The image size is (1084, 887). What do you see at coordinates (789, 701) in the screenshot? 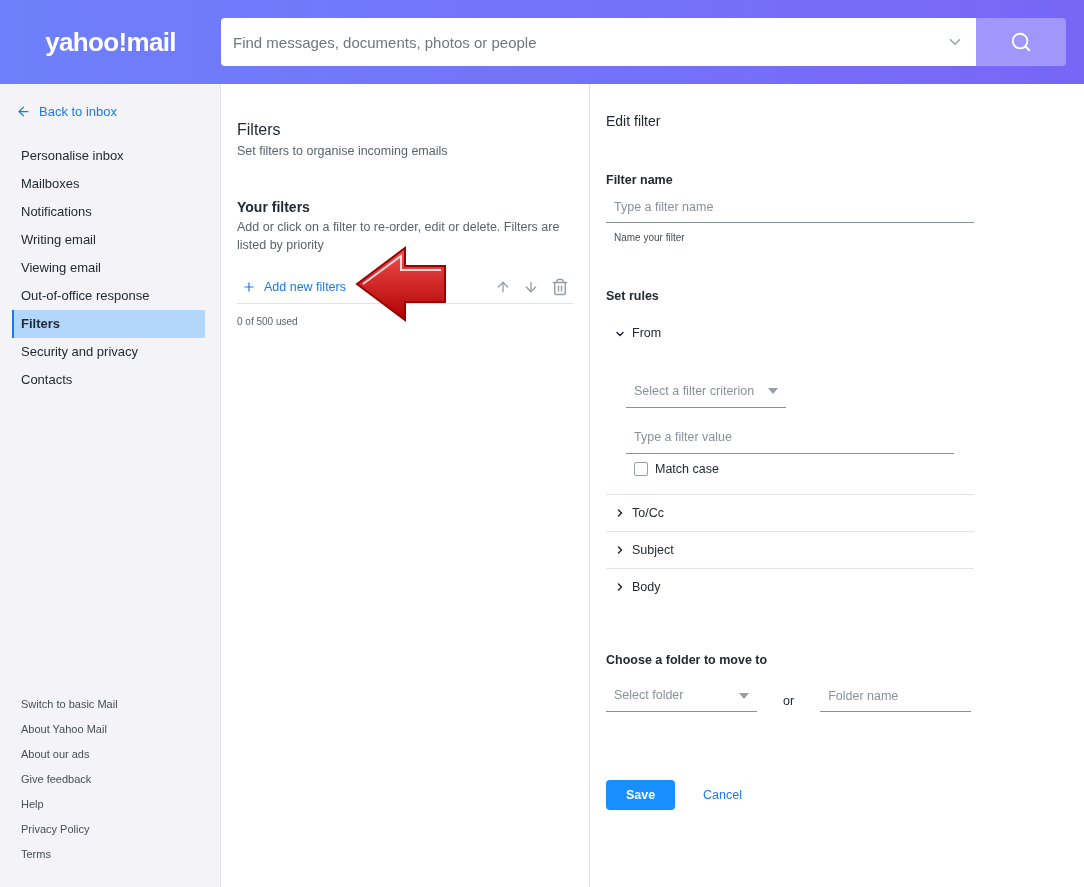
I see `or-text: or` at bounding box center [789, 701].